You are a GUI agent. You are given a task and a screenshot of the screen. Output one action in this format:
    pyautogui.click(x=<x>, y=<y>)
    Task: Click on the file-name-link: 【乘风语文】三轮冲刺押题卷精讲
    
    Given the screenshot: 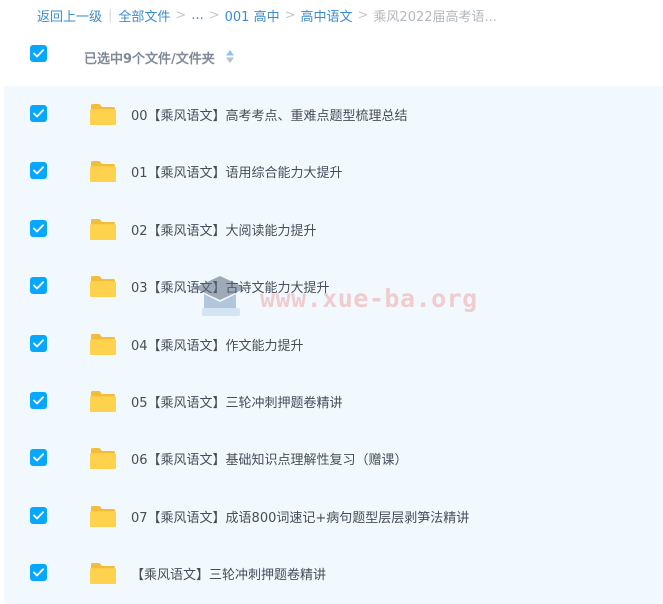 What is the action you would take?
    pyautogui.click(x=228, y=573)
    